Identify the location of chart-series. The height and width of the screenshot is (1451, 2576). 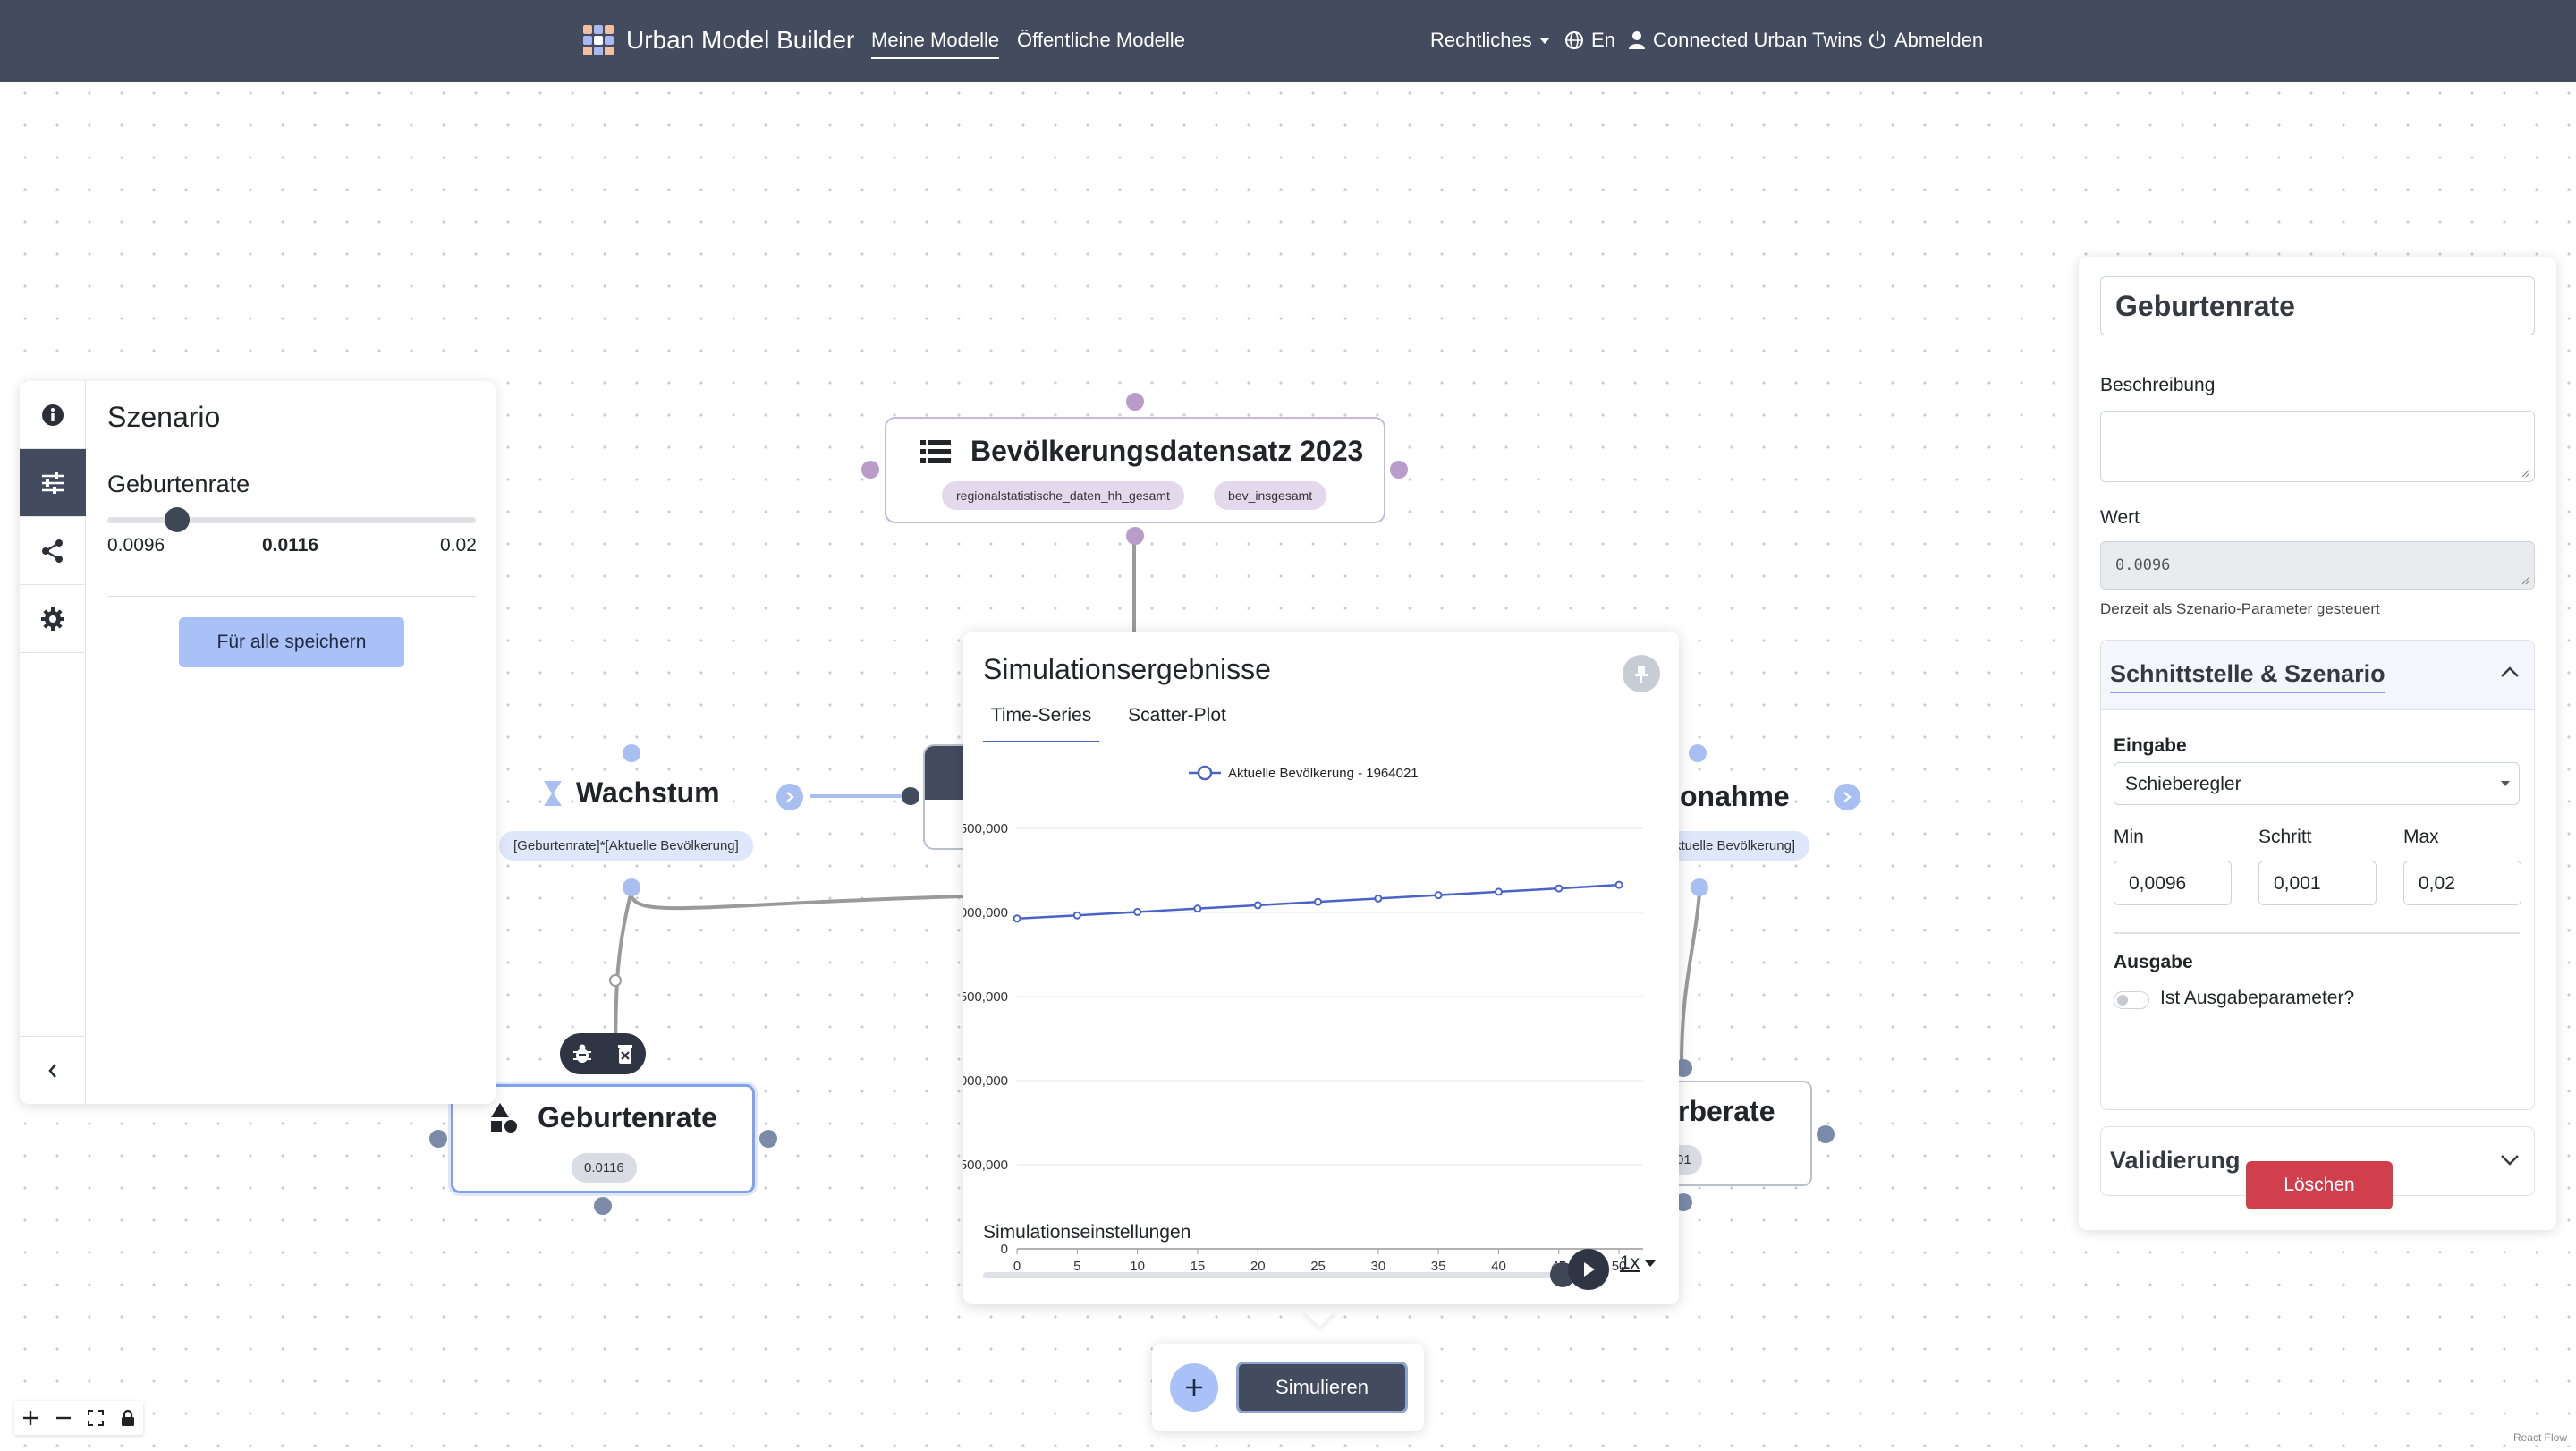
(1318, 901).